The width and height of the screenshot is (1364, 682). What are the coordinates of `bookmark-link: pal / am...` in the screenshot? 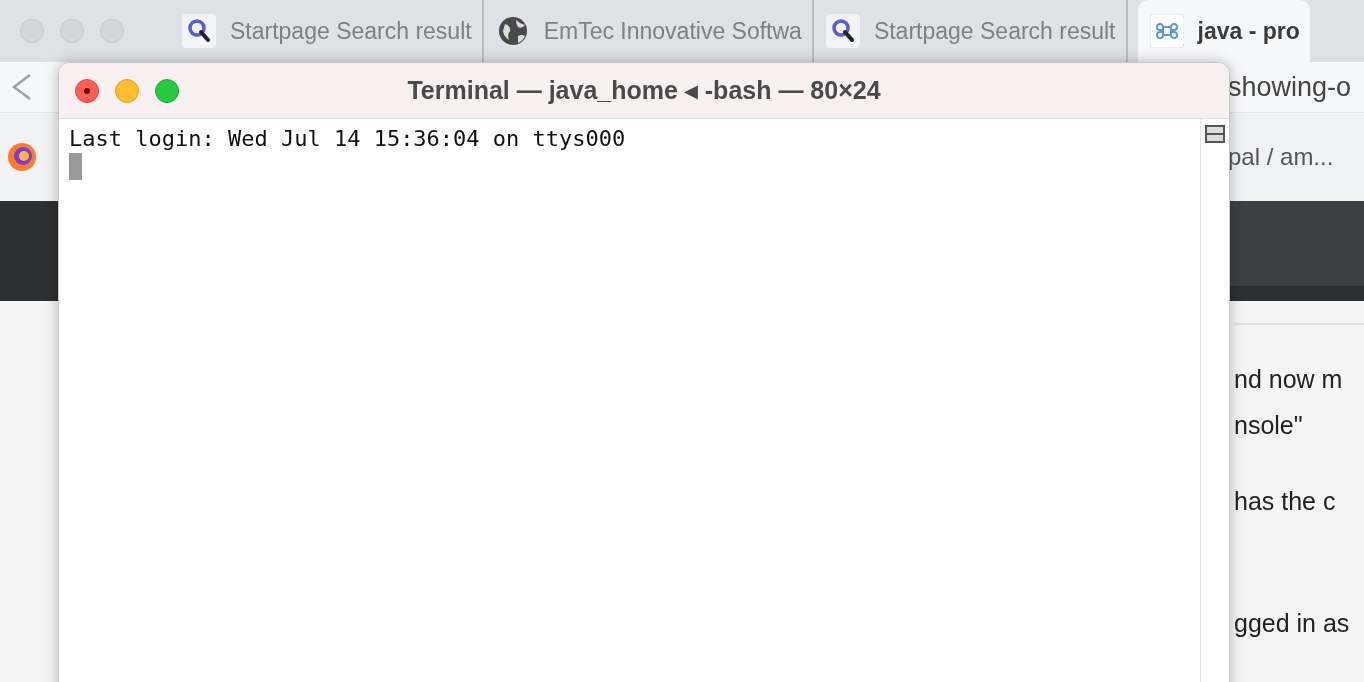 It's located at (1296, 157).